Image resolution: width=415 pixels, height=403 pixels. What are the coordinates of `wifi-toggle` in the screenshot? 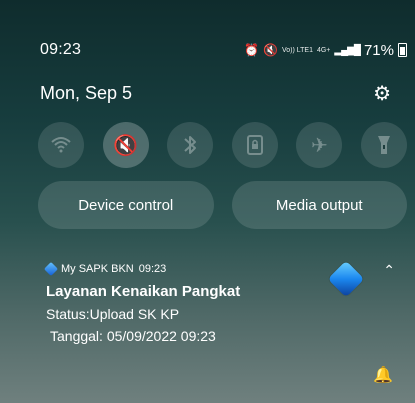 It's located at (61, 145).